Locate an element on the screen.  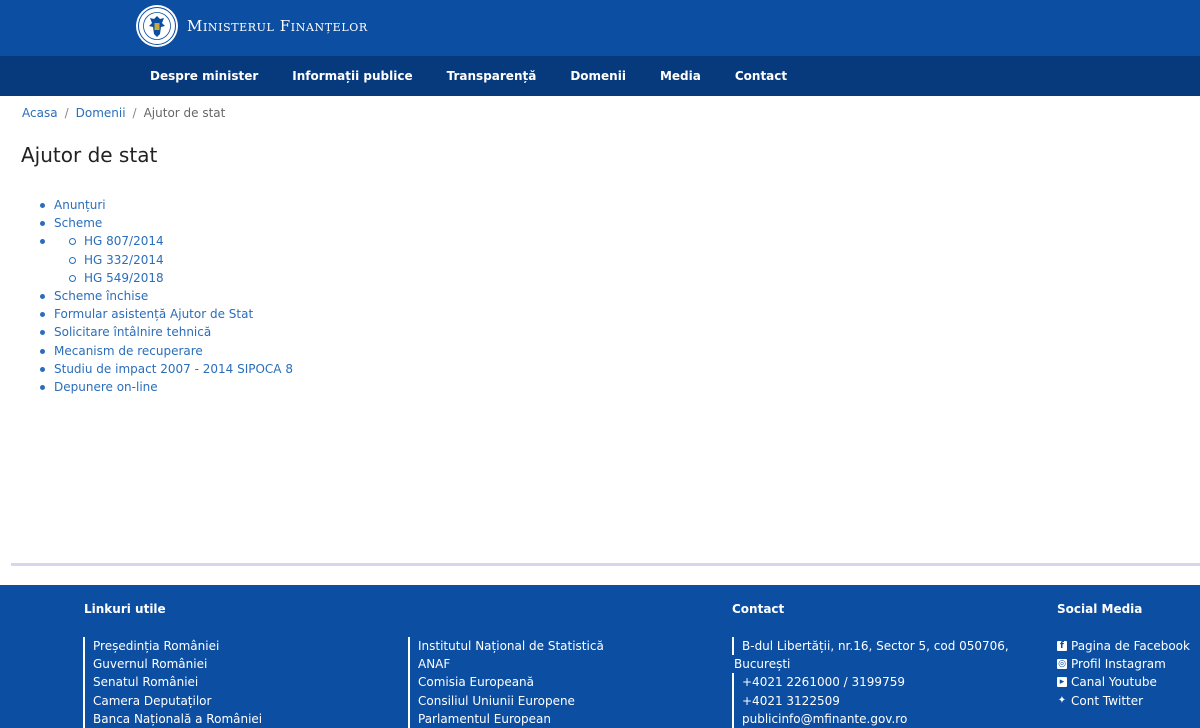
social-link-label: Canal Youtube is located at coordinates (1114, 682).